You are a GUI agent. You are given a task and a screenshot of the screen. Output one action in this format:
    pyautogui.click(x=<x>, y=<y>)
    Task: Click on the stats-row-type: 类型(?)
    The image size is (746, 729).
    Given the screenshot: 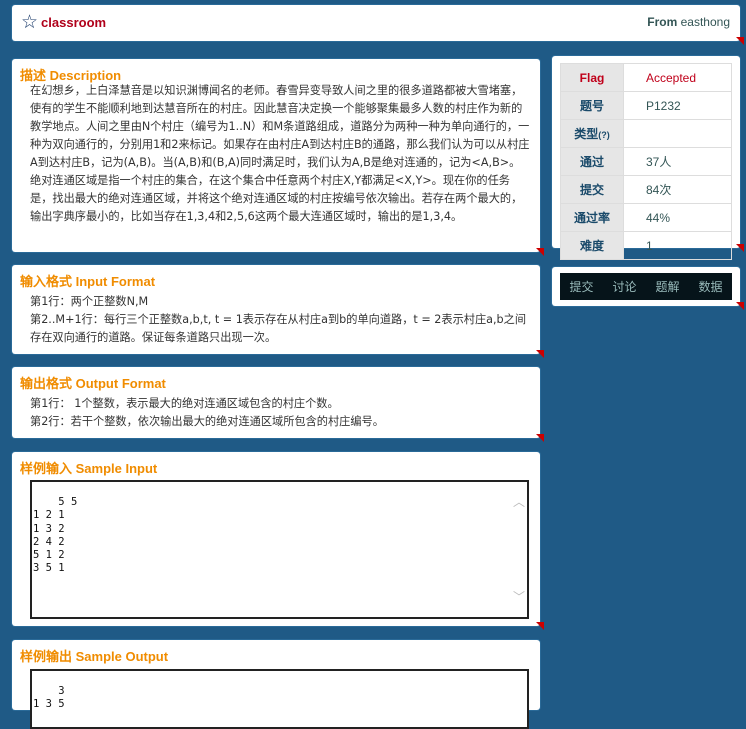 What is the action you would take?
    pyautogui.click(x=646, y=133)
    